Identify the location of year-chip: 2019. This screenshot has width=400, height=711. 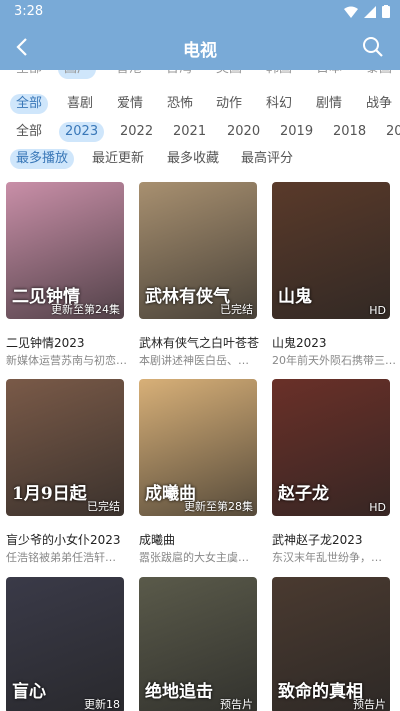
(296, 132).